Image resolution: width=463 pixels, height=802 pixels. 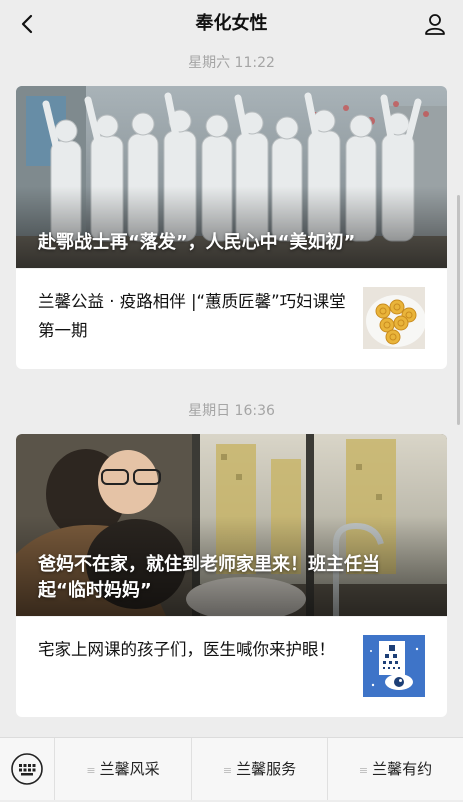 What do you see at coordinates (129, 769) in the screenshot?
I see `menu-item-label: 兰馨风采` at bounding box center [129, 769].